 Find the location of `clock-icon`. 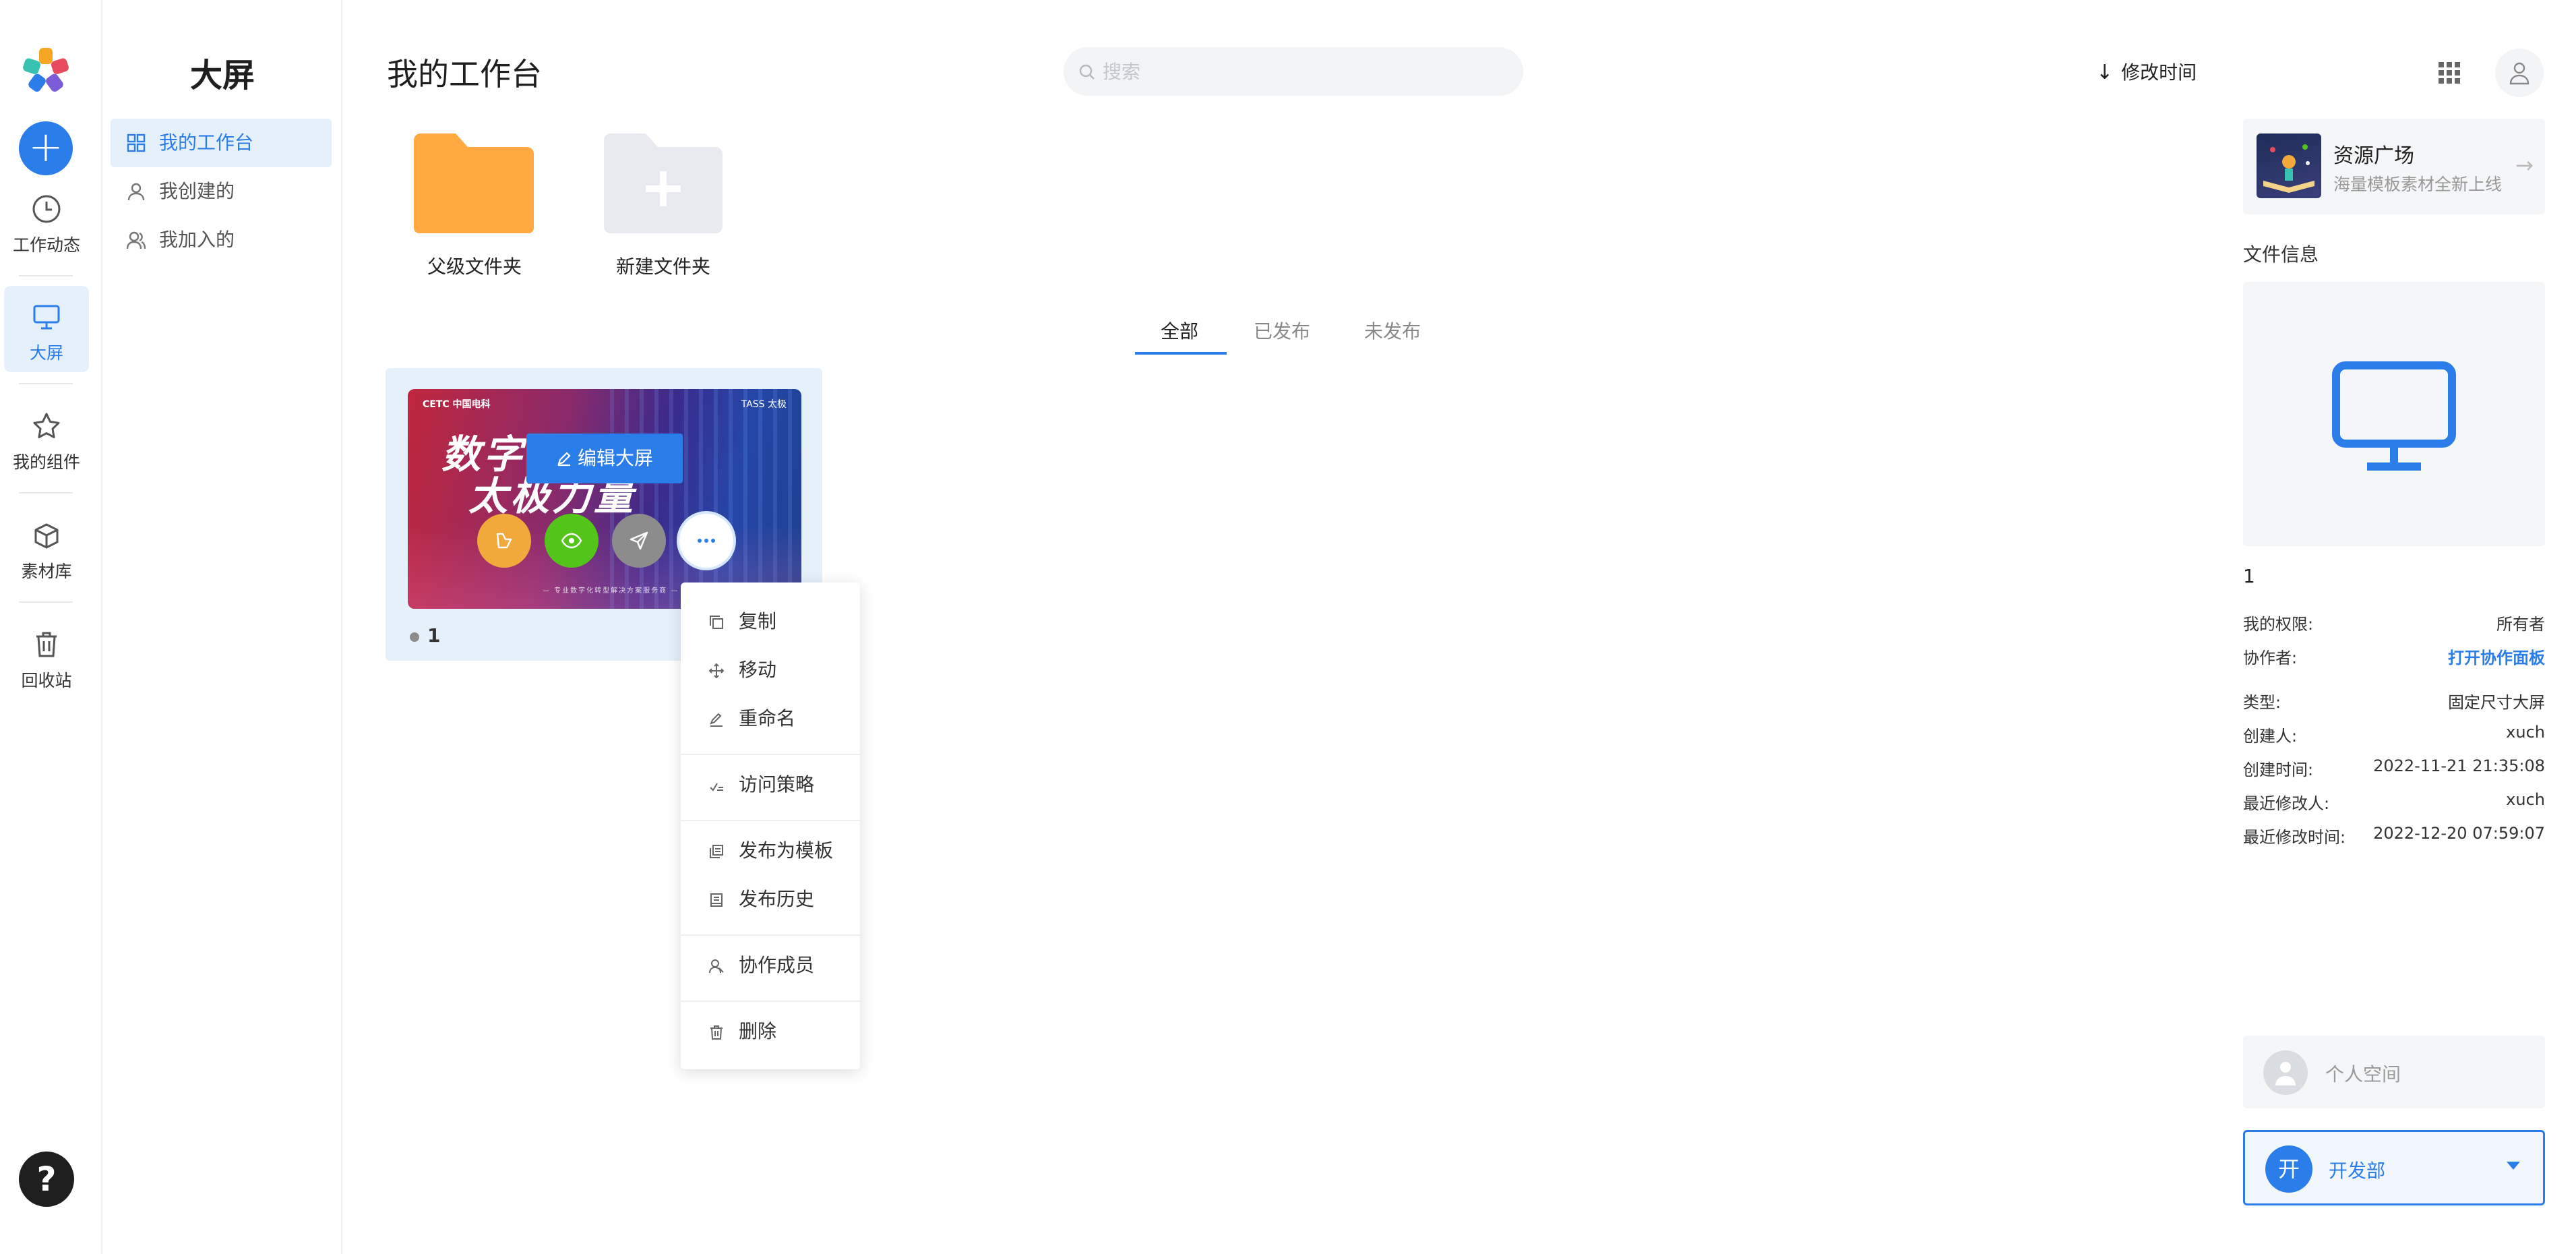

clock-icon is located at coordinates (46, 209).